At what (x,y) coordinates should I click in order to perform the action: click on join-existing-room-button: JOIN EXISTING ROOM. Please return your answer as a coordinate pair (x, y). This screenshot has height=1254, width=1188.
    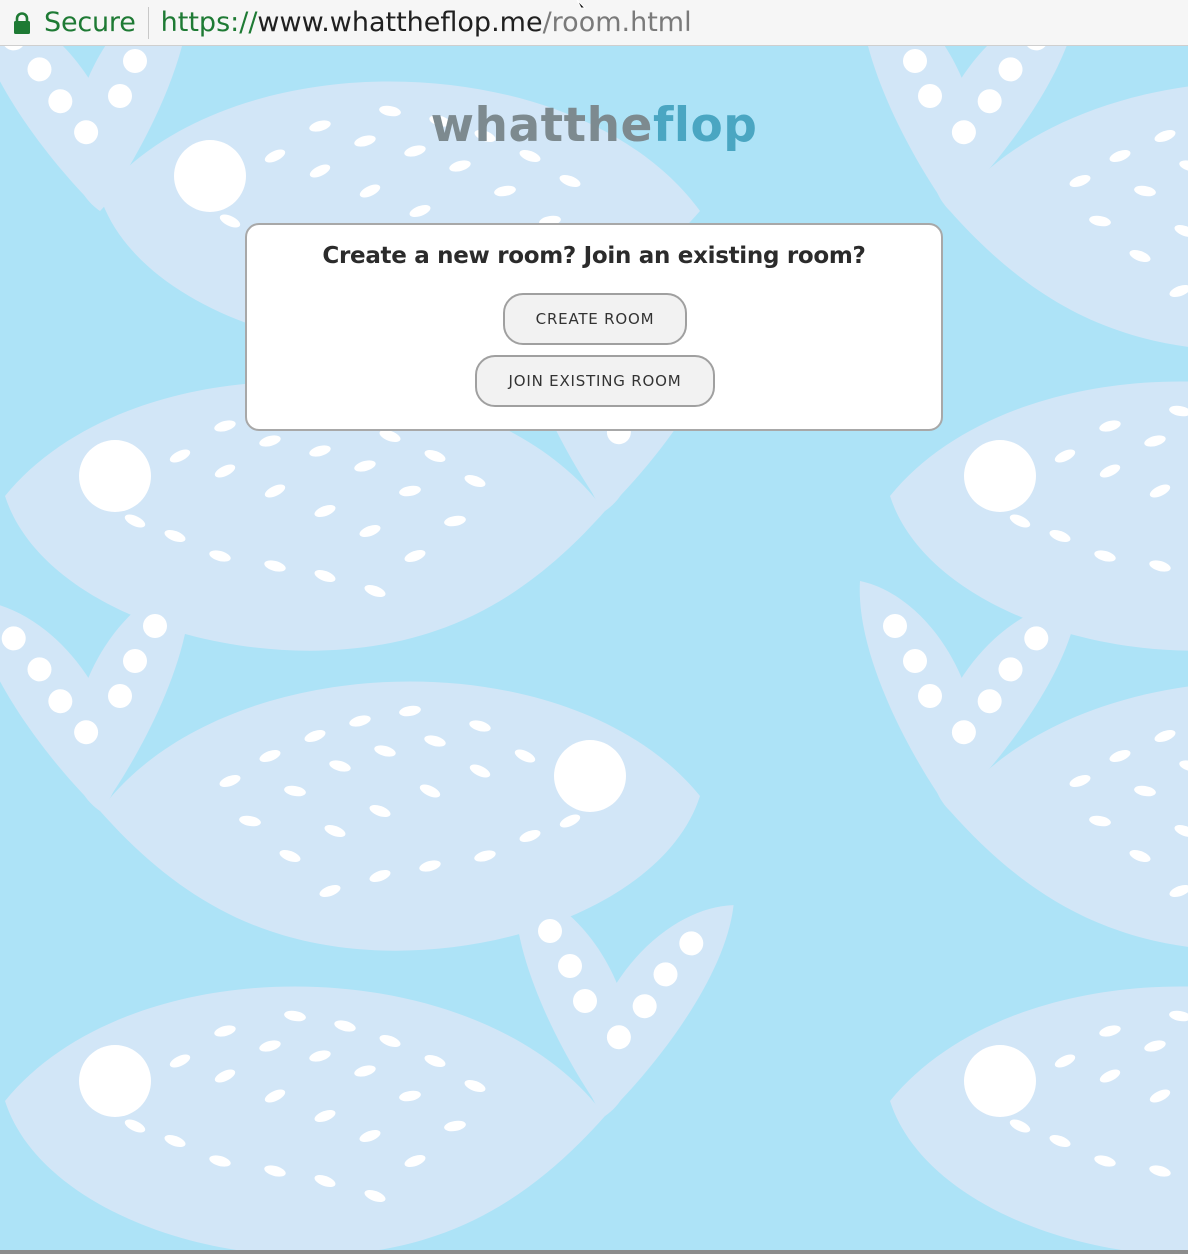
    Looking at the image, I should click on (595, 381).